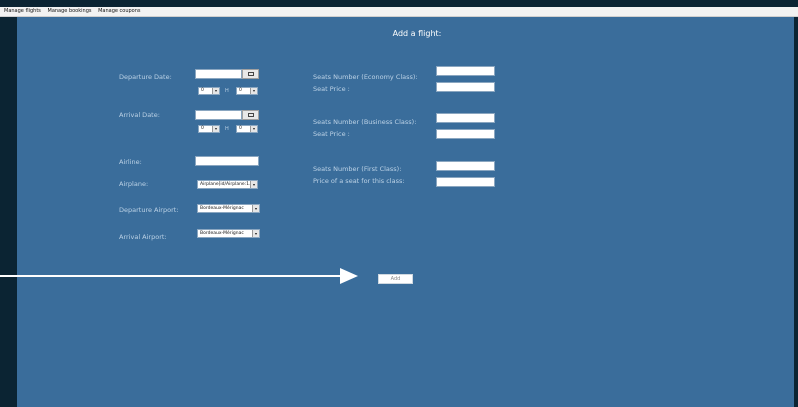 This screenshot has width=798, height=407. Describe the element at coordinates (417, 33) in the screenshot. I see `page-title: Add a flight:` at that location.